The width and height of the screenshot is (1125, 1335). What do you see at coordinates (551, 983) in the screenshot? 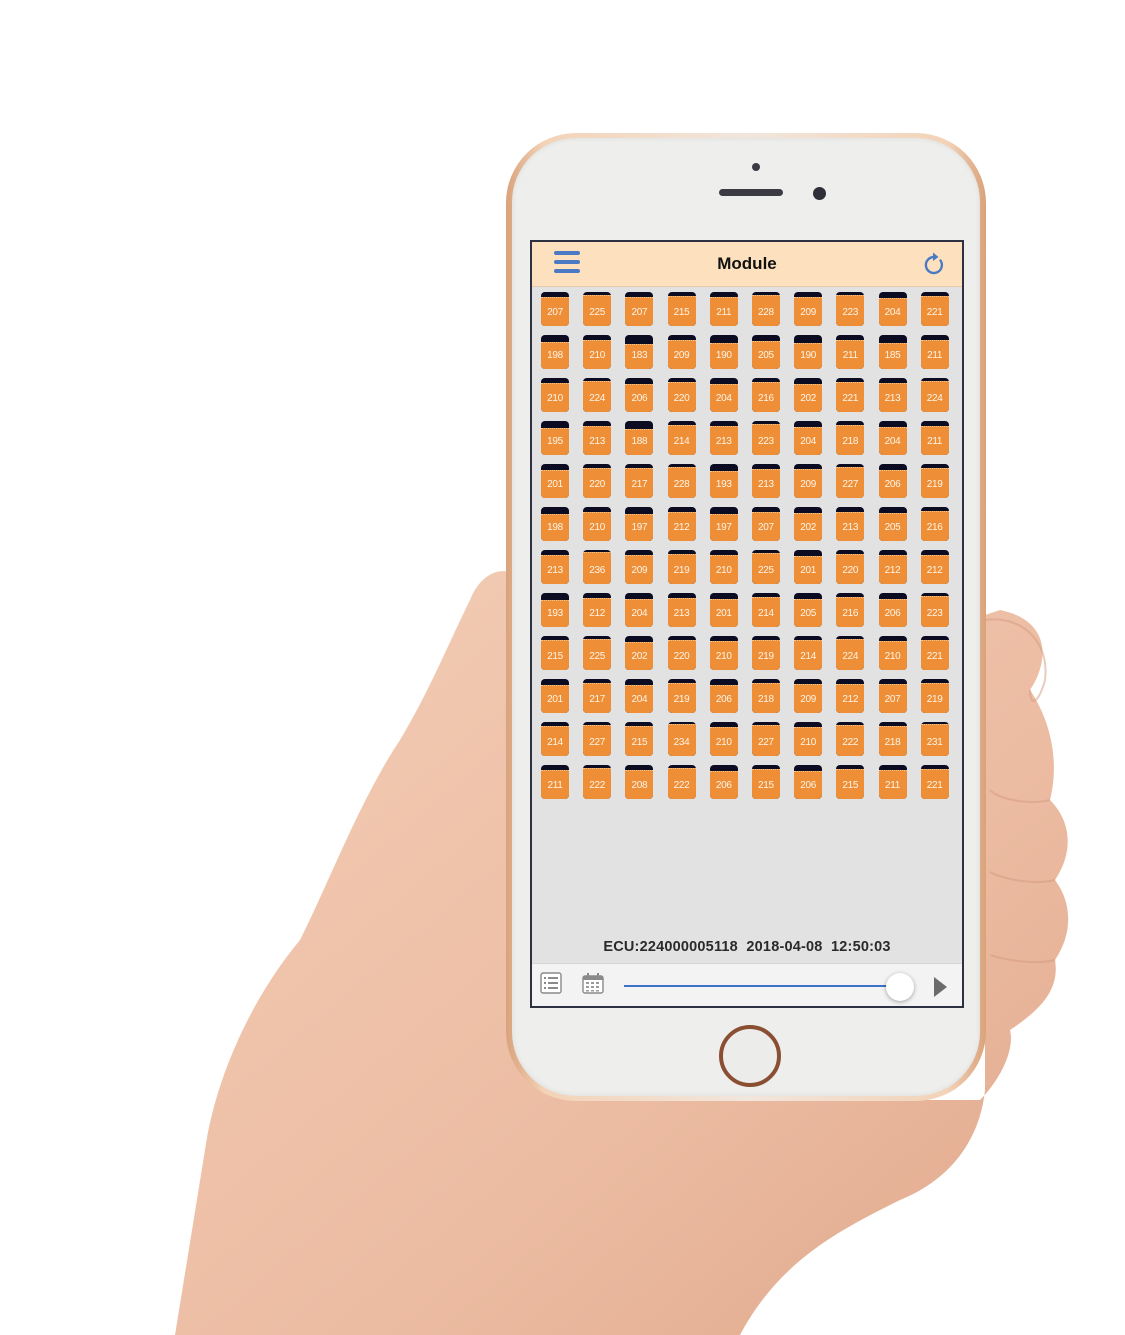
I see `list-icon` at bounding box center [551, 983].